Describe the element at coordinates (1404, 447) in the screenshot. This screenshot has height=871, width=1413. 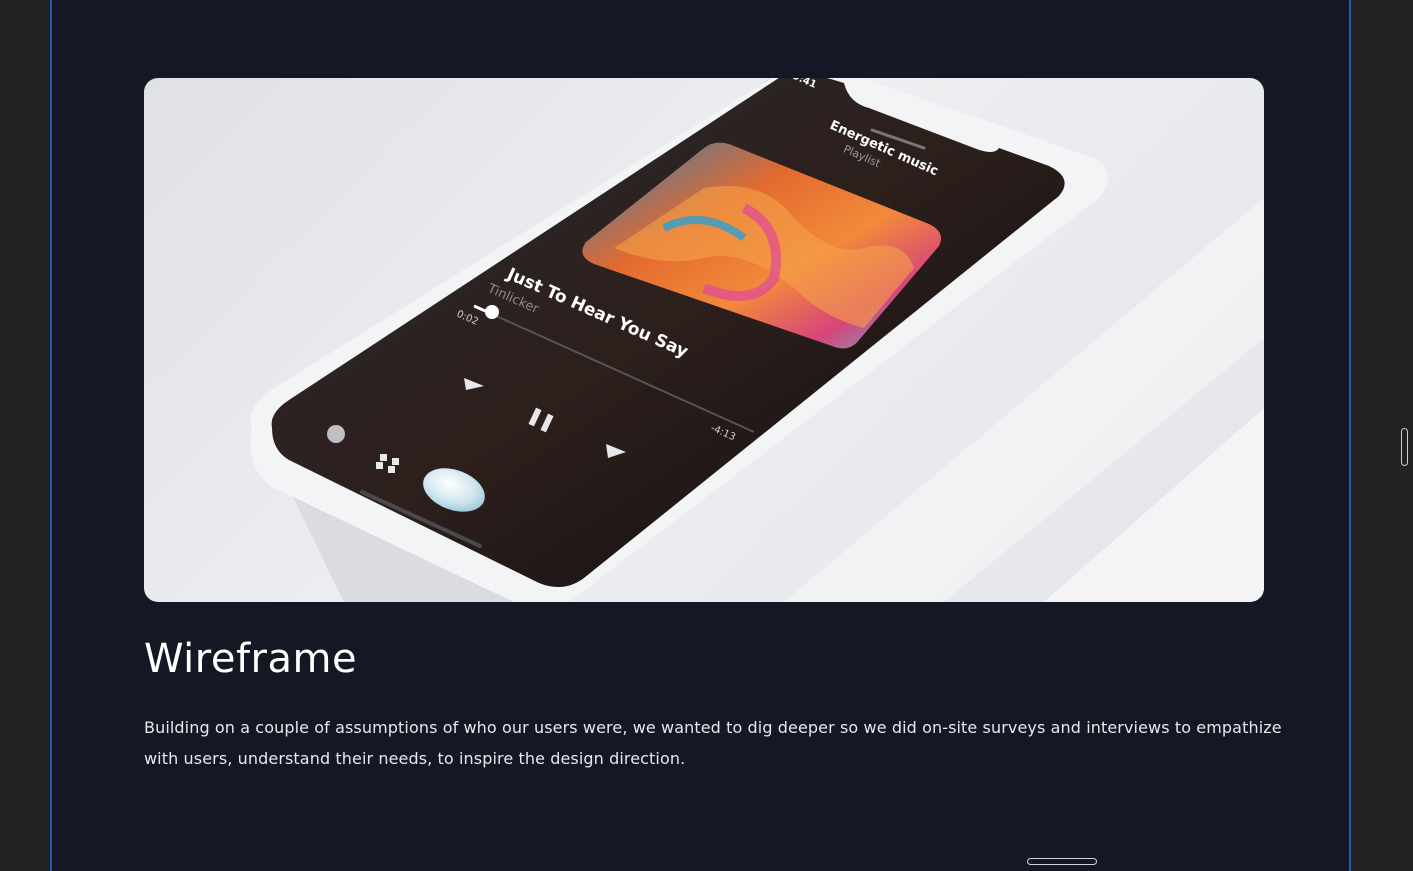
I see `scrollbar-thumb` at that location.